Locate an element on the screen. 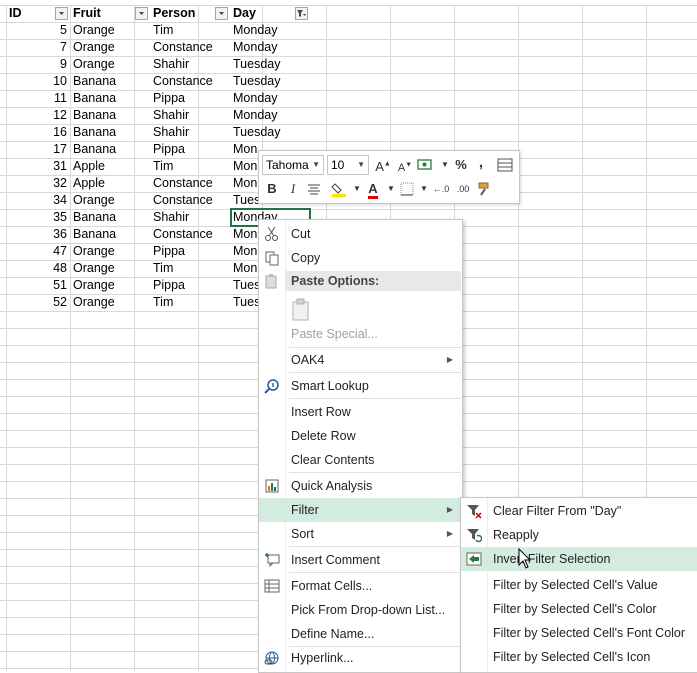  decrease-decimal-button: .00 is located at coordinates (463, 189).